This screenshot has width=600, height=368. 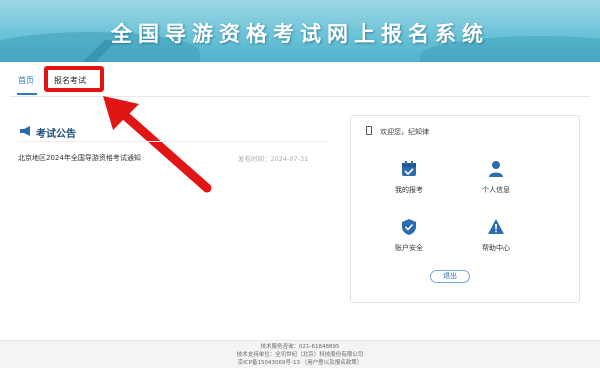 I want to click on site-title: 全国导游资格考试网上报名系统, so click(x=300, y=34).